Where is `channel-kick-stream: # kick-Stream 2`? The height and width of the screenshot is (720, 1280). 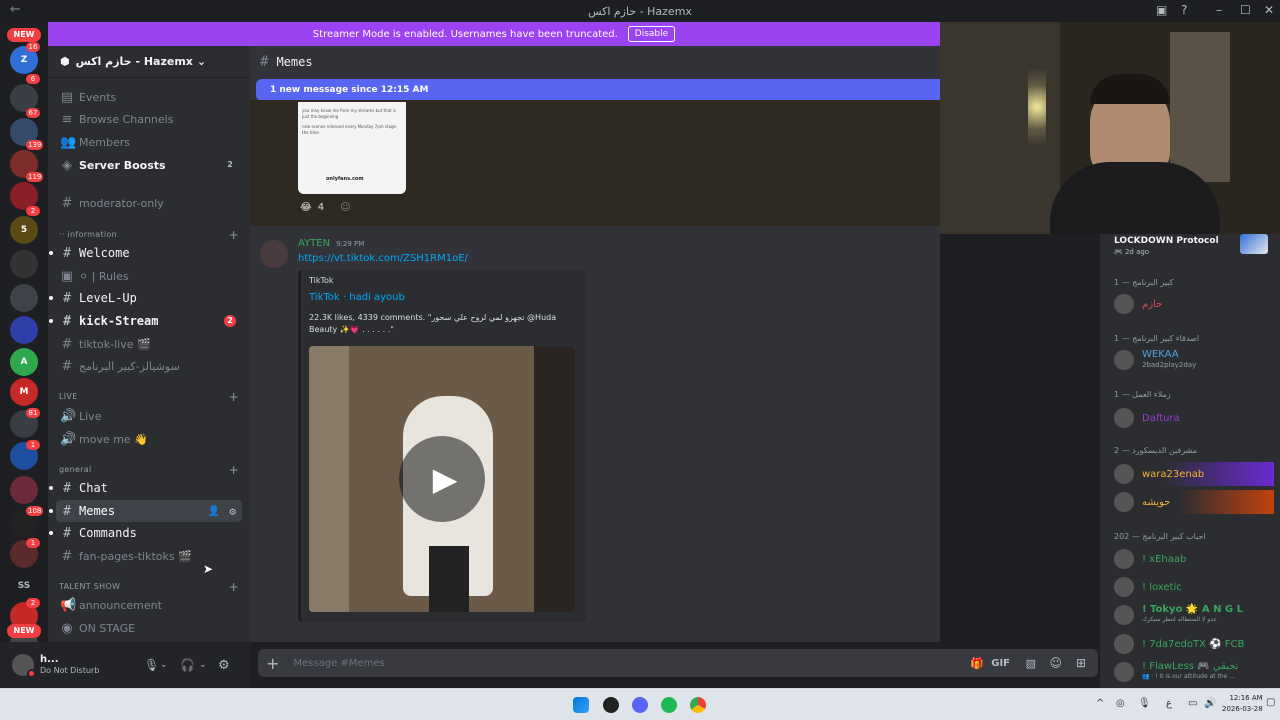 channel-kick-stream: # kick-Stream 2 is located at coordinates (145, 321).